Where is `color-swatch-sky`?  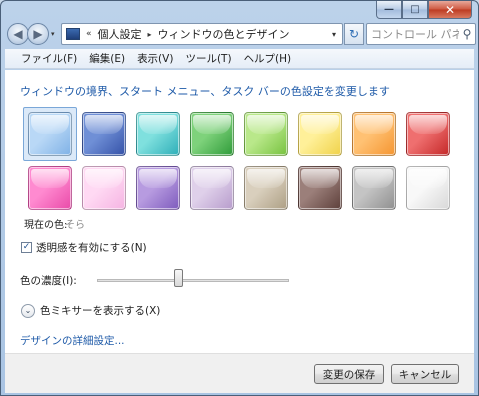
color-swatch-sky is located at coordinates (50, 134).